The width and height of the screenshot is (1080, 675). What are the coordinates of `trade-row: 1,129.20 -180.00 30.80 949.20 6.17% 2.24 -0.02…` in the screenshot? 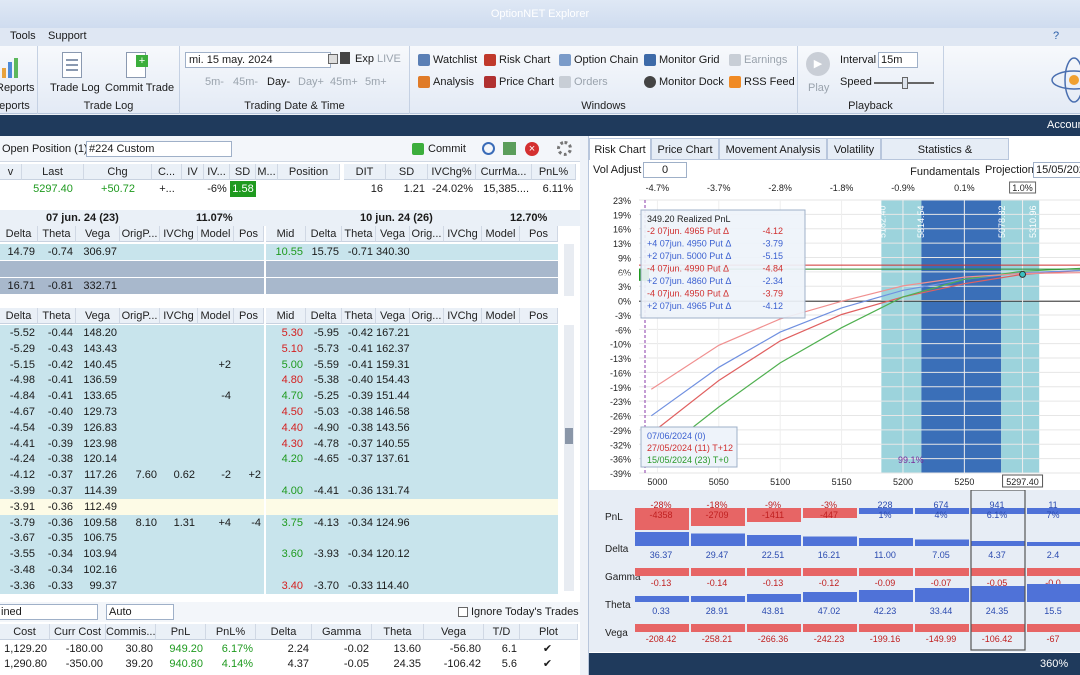 It's located at (290, 649).